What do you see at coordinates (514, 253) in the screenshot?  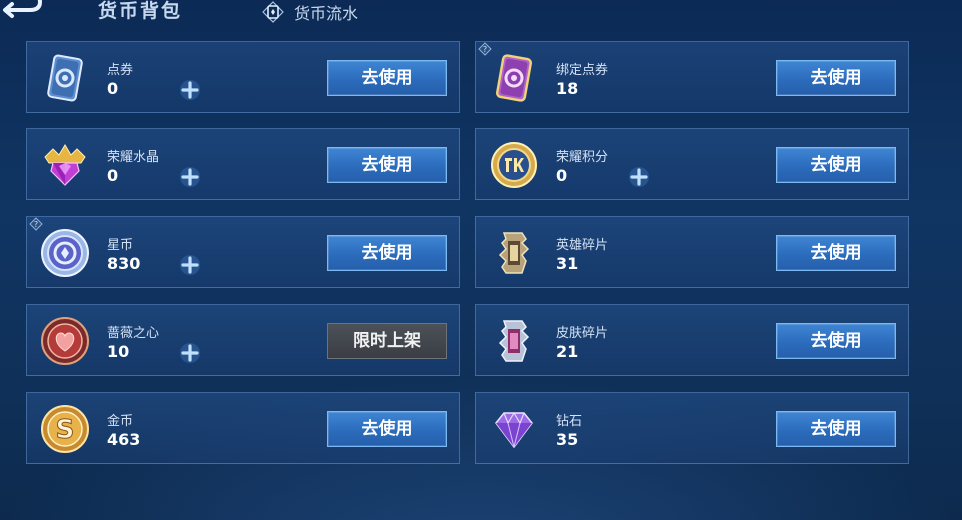 I see `hero-fragment-icon` at bounding box center [514, 253].